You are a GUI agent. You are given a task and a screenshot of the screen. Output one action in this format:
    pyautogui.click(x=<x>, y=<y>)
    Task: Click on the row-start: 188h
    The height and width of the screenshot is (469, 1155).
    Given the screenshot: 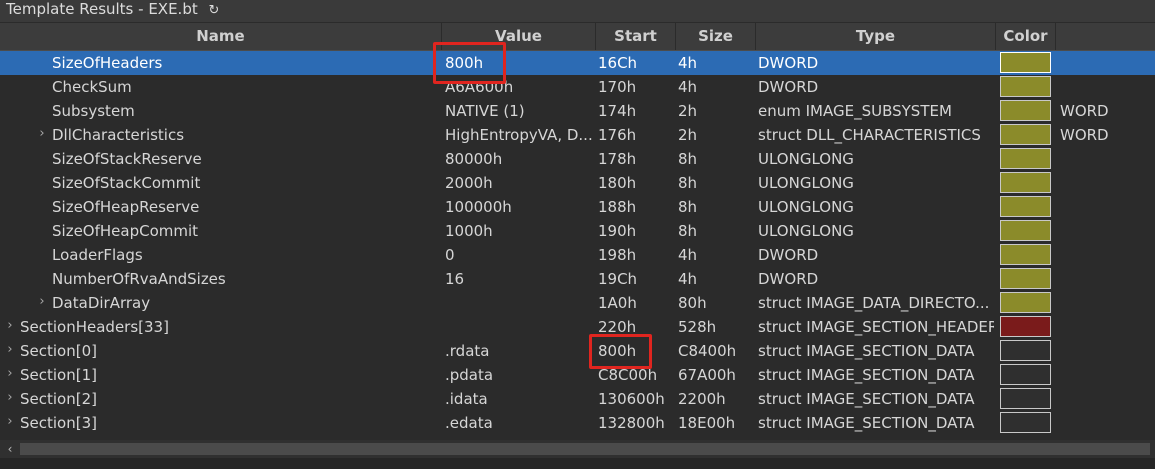 What is the action you would take?
    pyautogui.click(x=617, y=207)
    